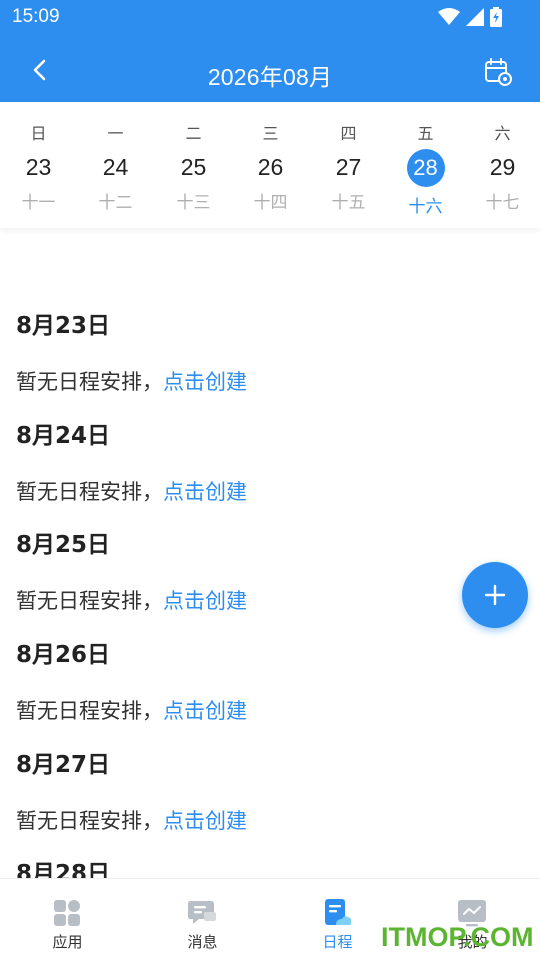  What do you see at coordinates (193, 167) in the screenshot?
I see `day-number: 25` at bounding box center [193, 167].